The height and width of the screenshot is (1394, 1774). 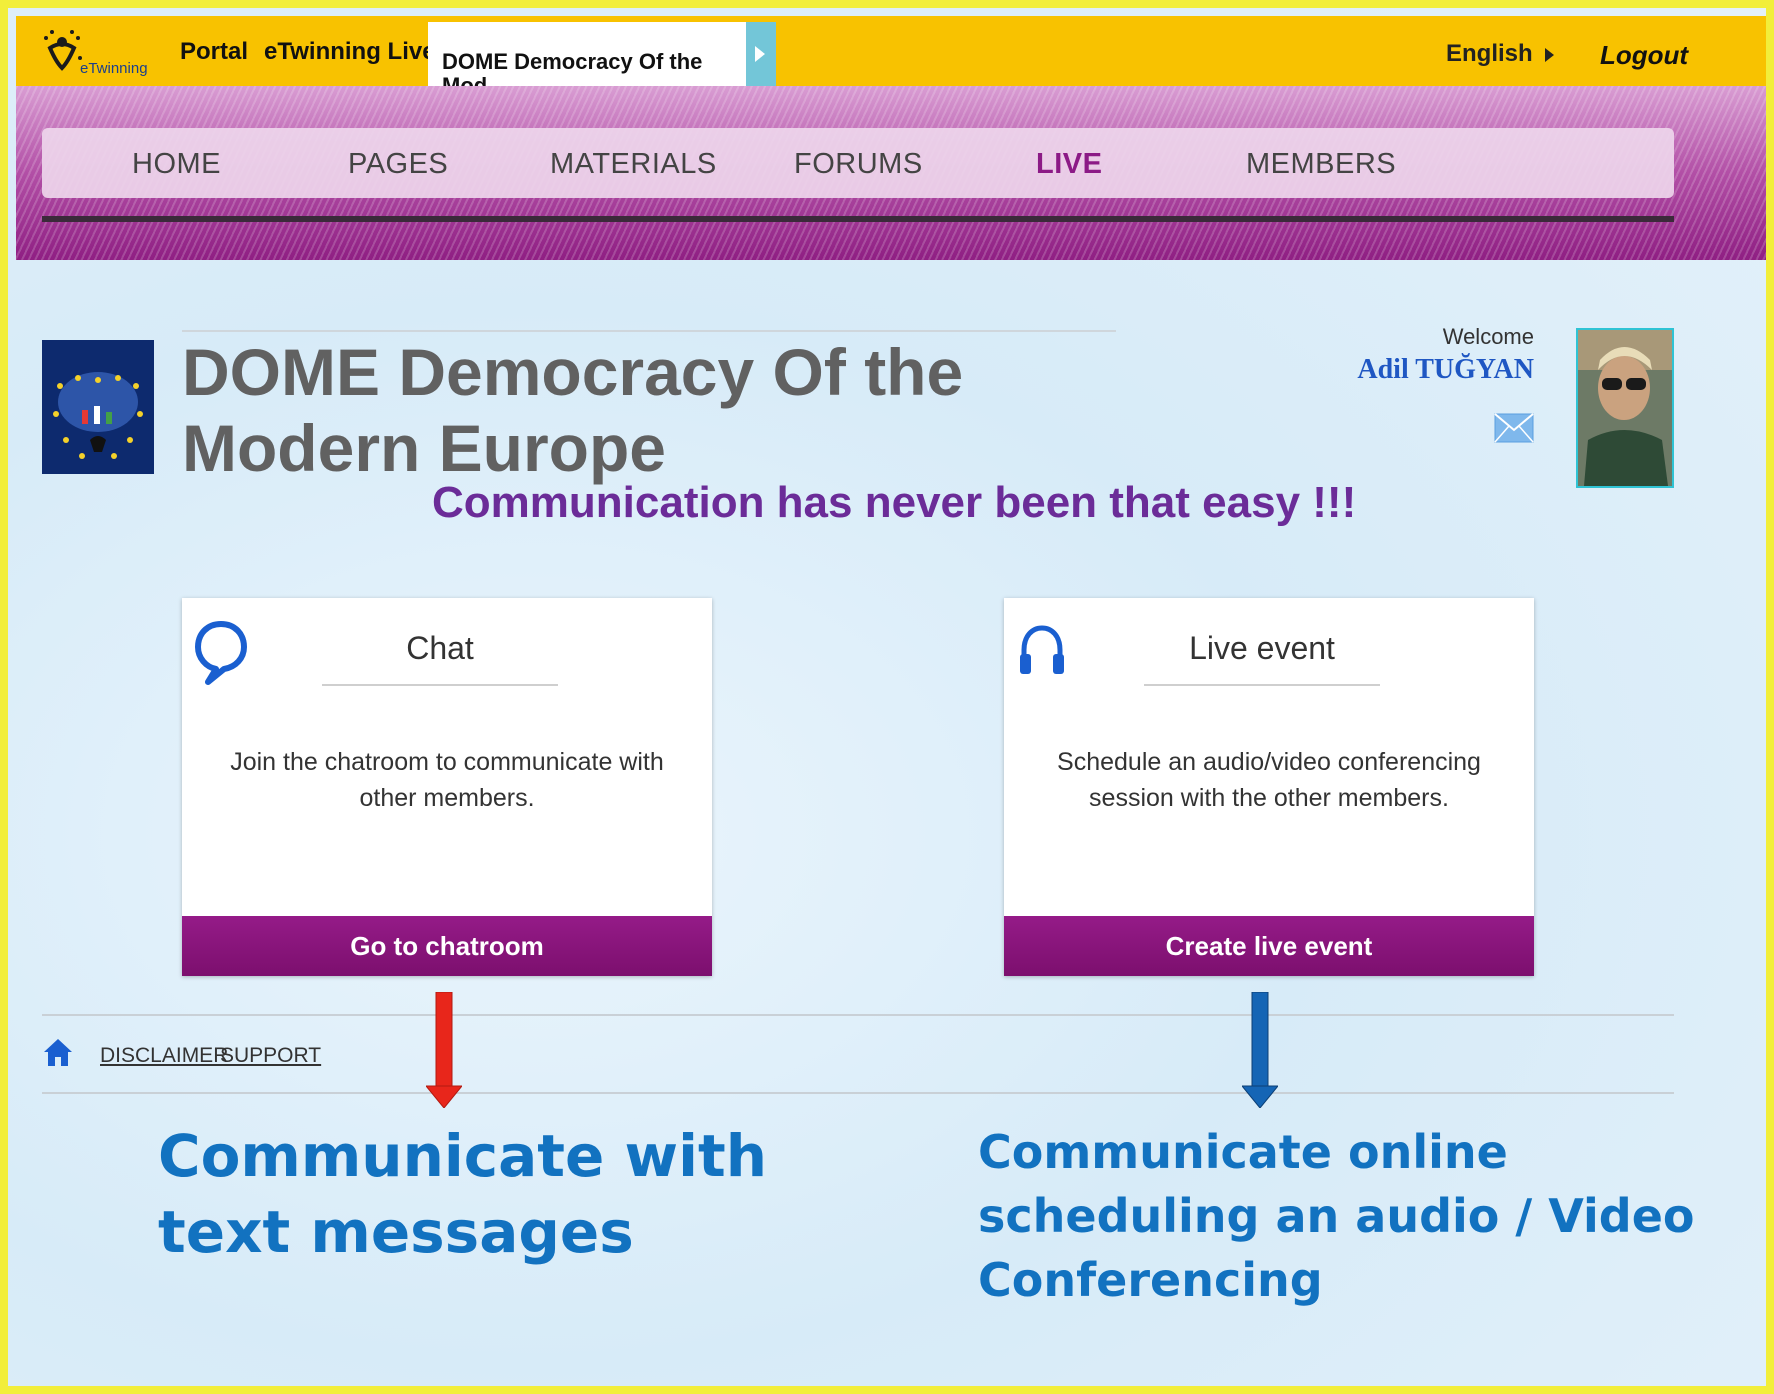 I want to click on headphones-icon, so click(x=1043, y=653).